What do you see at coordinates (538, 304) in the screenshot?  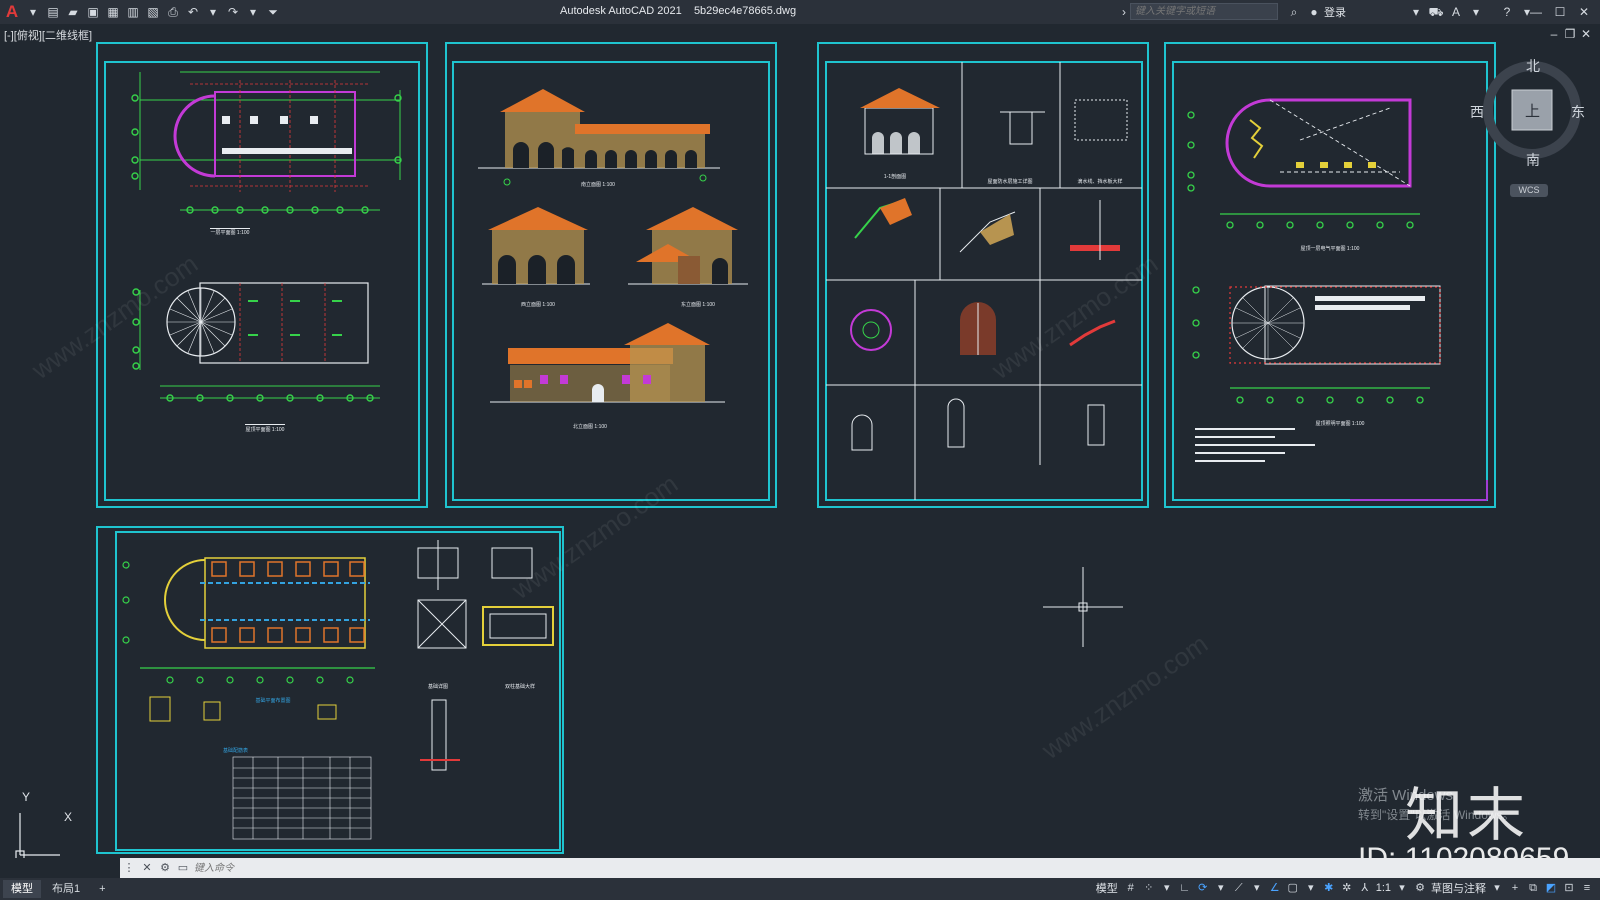 I see `label-west-elevation: 西立面图 1:100` at bounding box center [538, 304].